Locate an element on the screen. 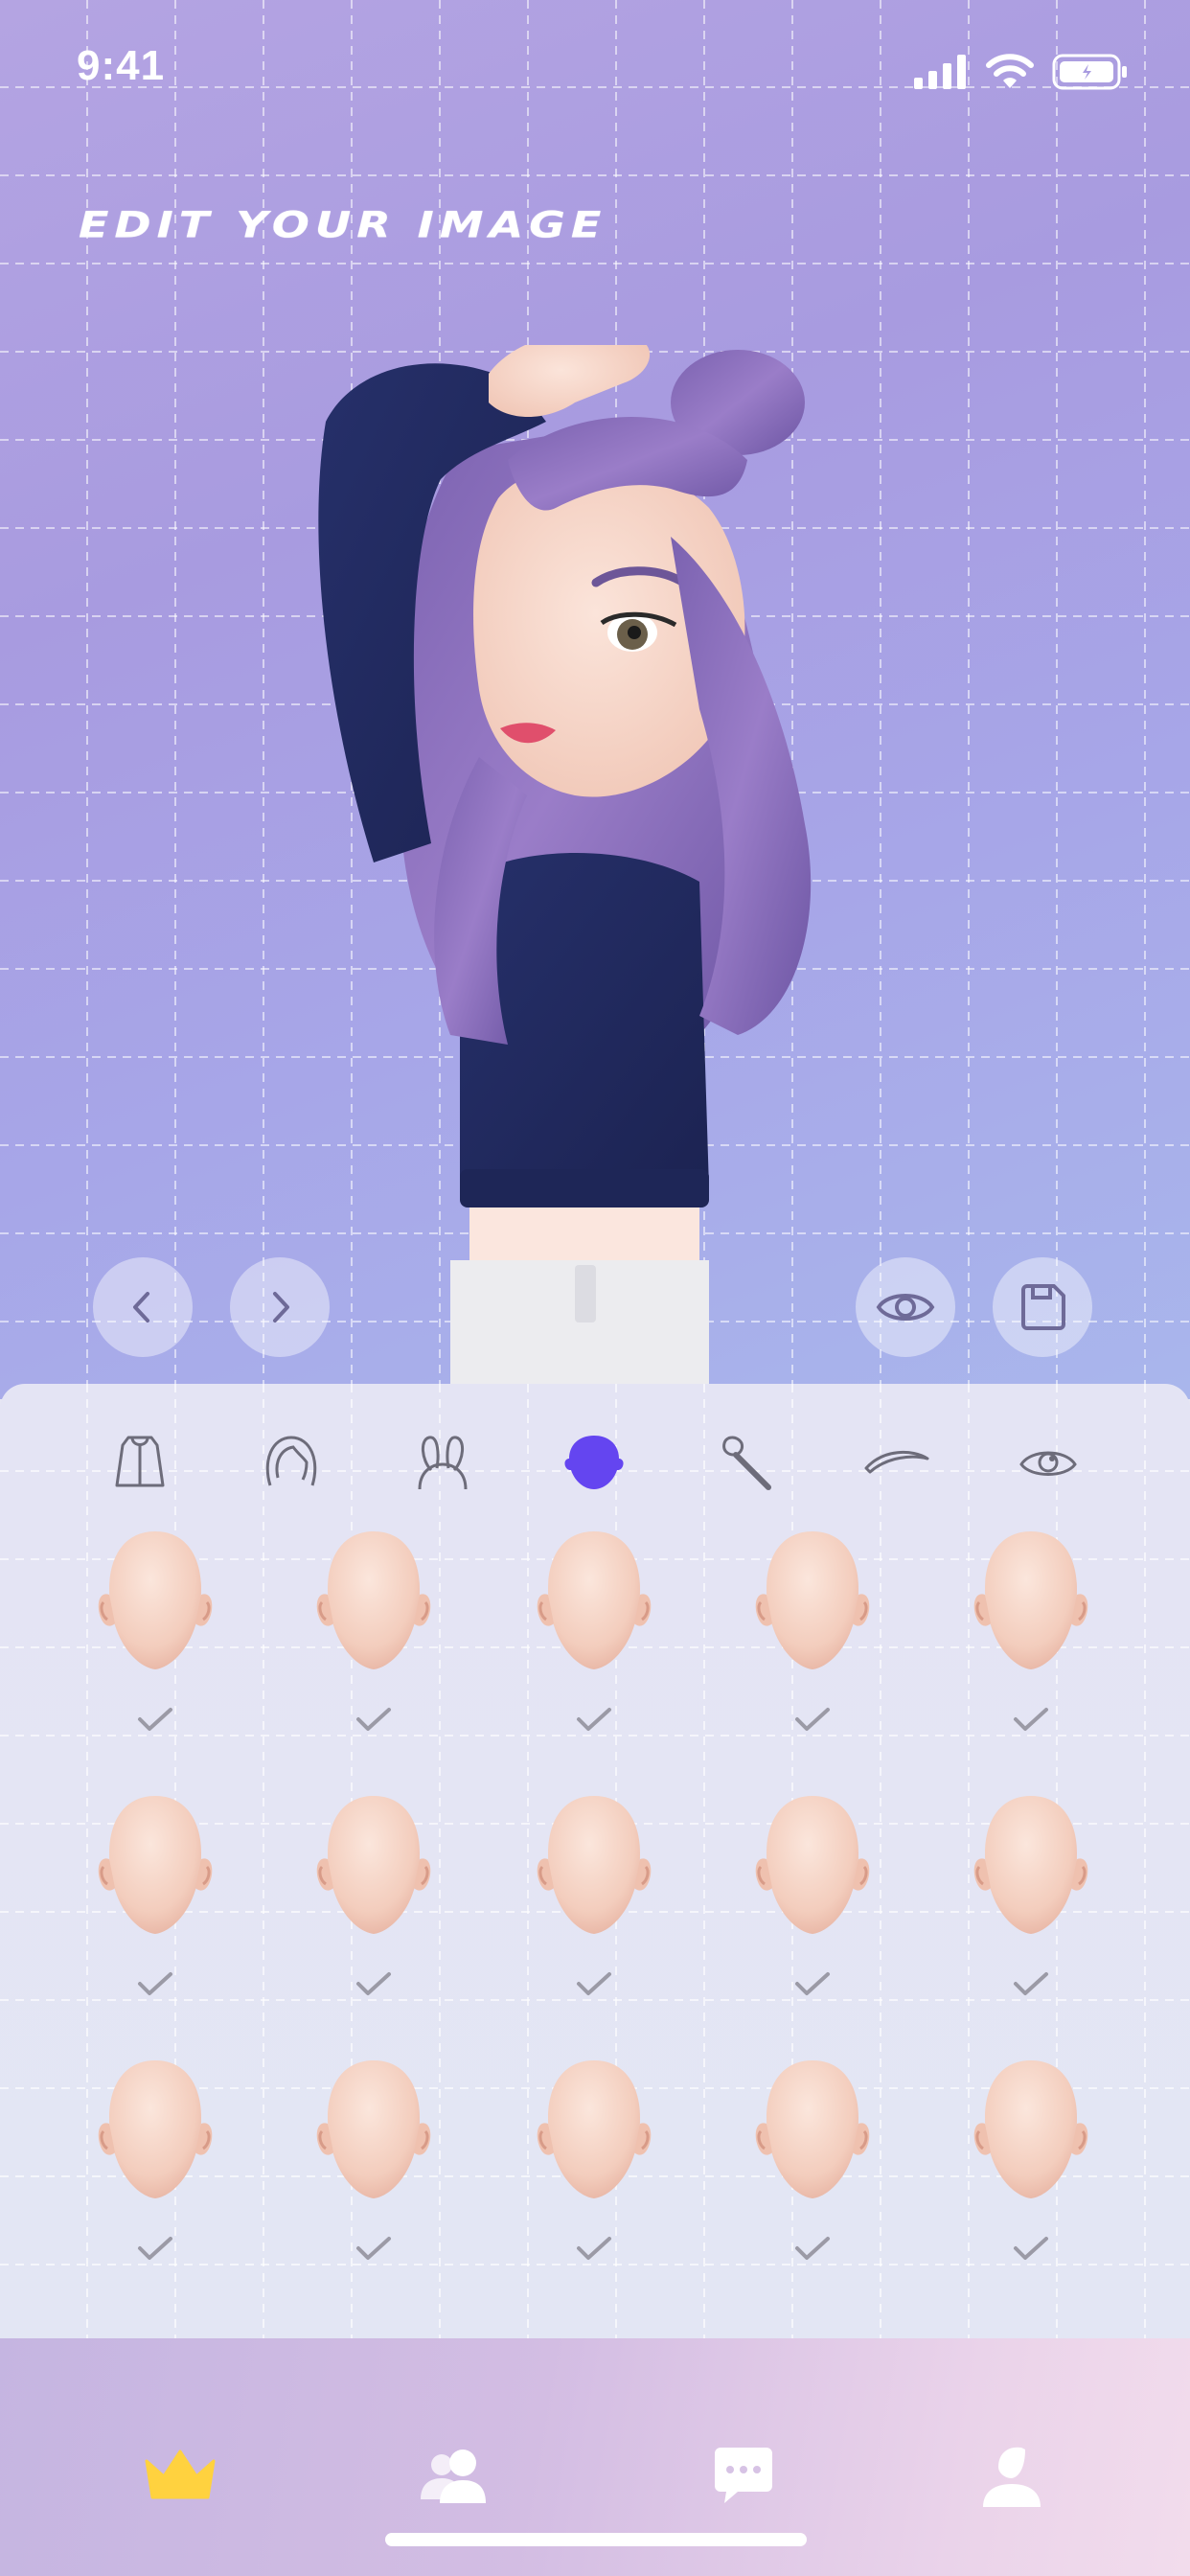 The width and height of the screenshot is (1190, 2576). eyebrow-icon is located at coordinates (897, 1462).